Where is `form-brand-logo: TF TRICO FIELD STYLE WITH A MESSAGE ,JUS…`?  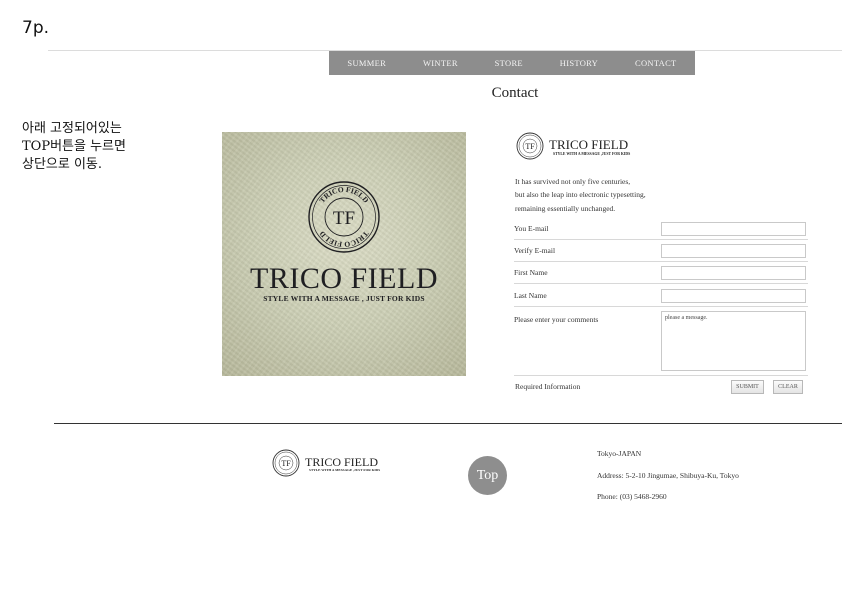 form-brand-logo: TF TRICO FIELD STYLE WITH A MESSAGE ,JUS… is located at coordinates (596, 146).